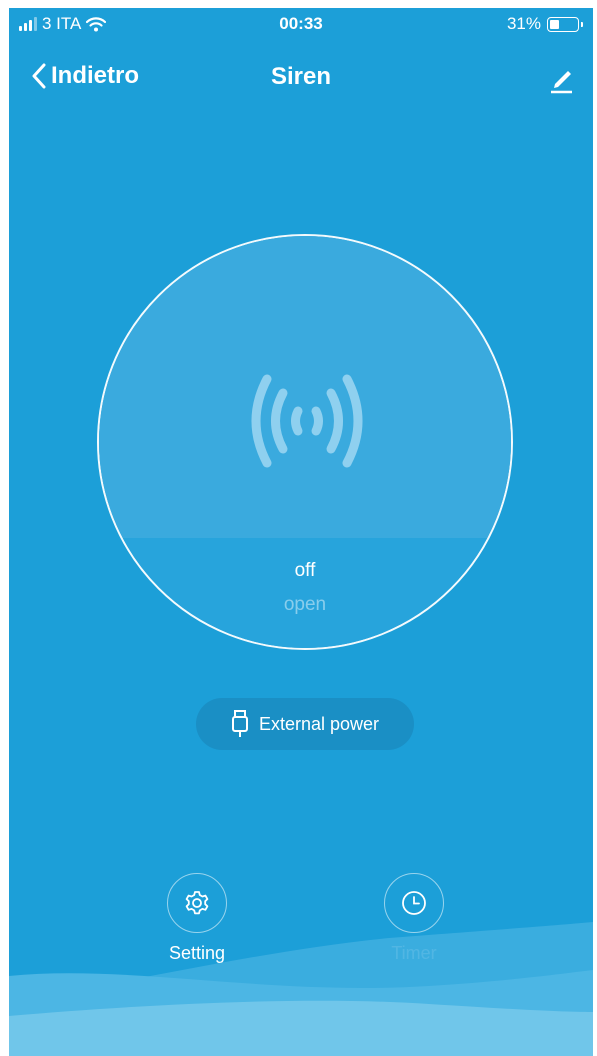 The height and width of the screenshot is (1056, 597). I want to click on clock-icon, so click(414, 903).